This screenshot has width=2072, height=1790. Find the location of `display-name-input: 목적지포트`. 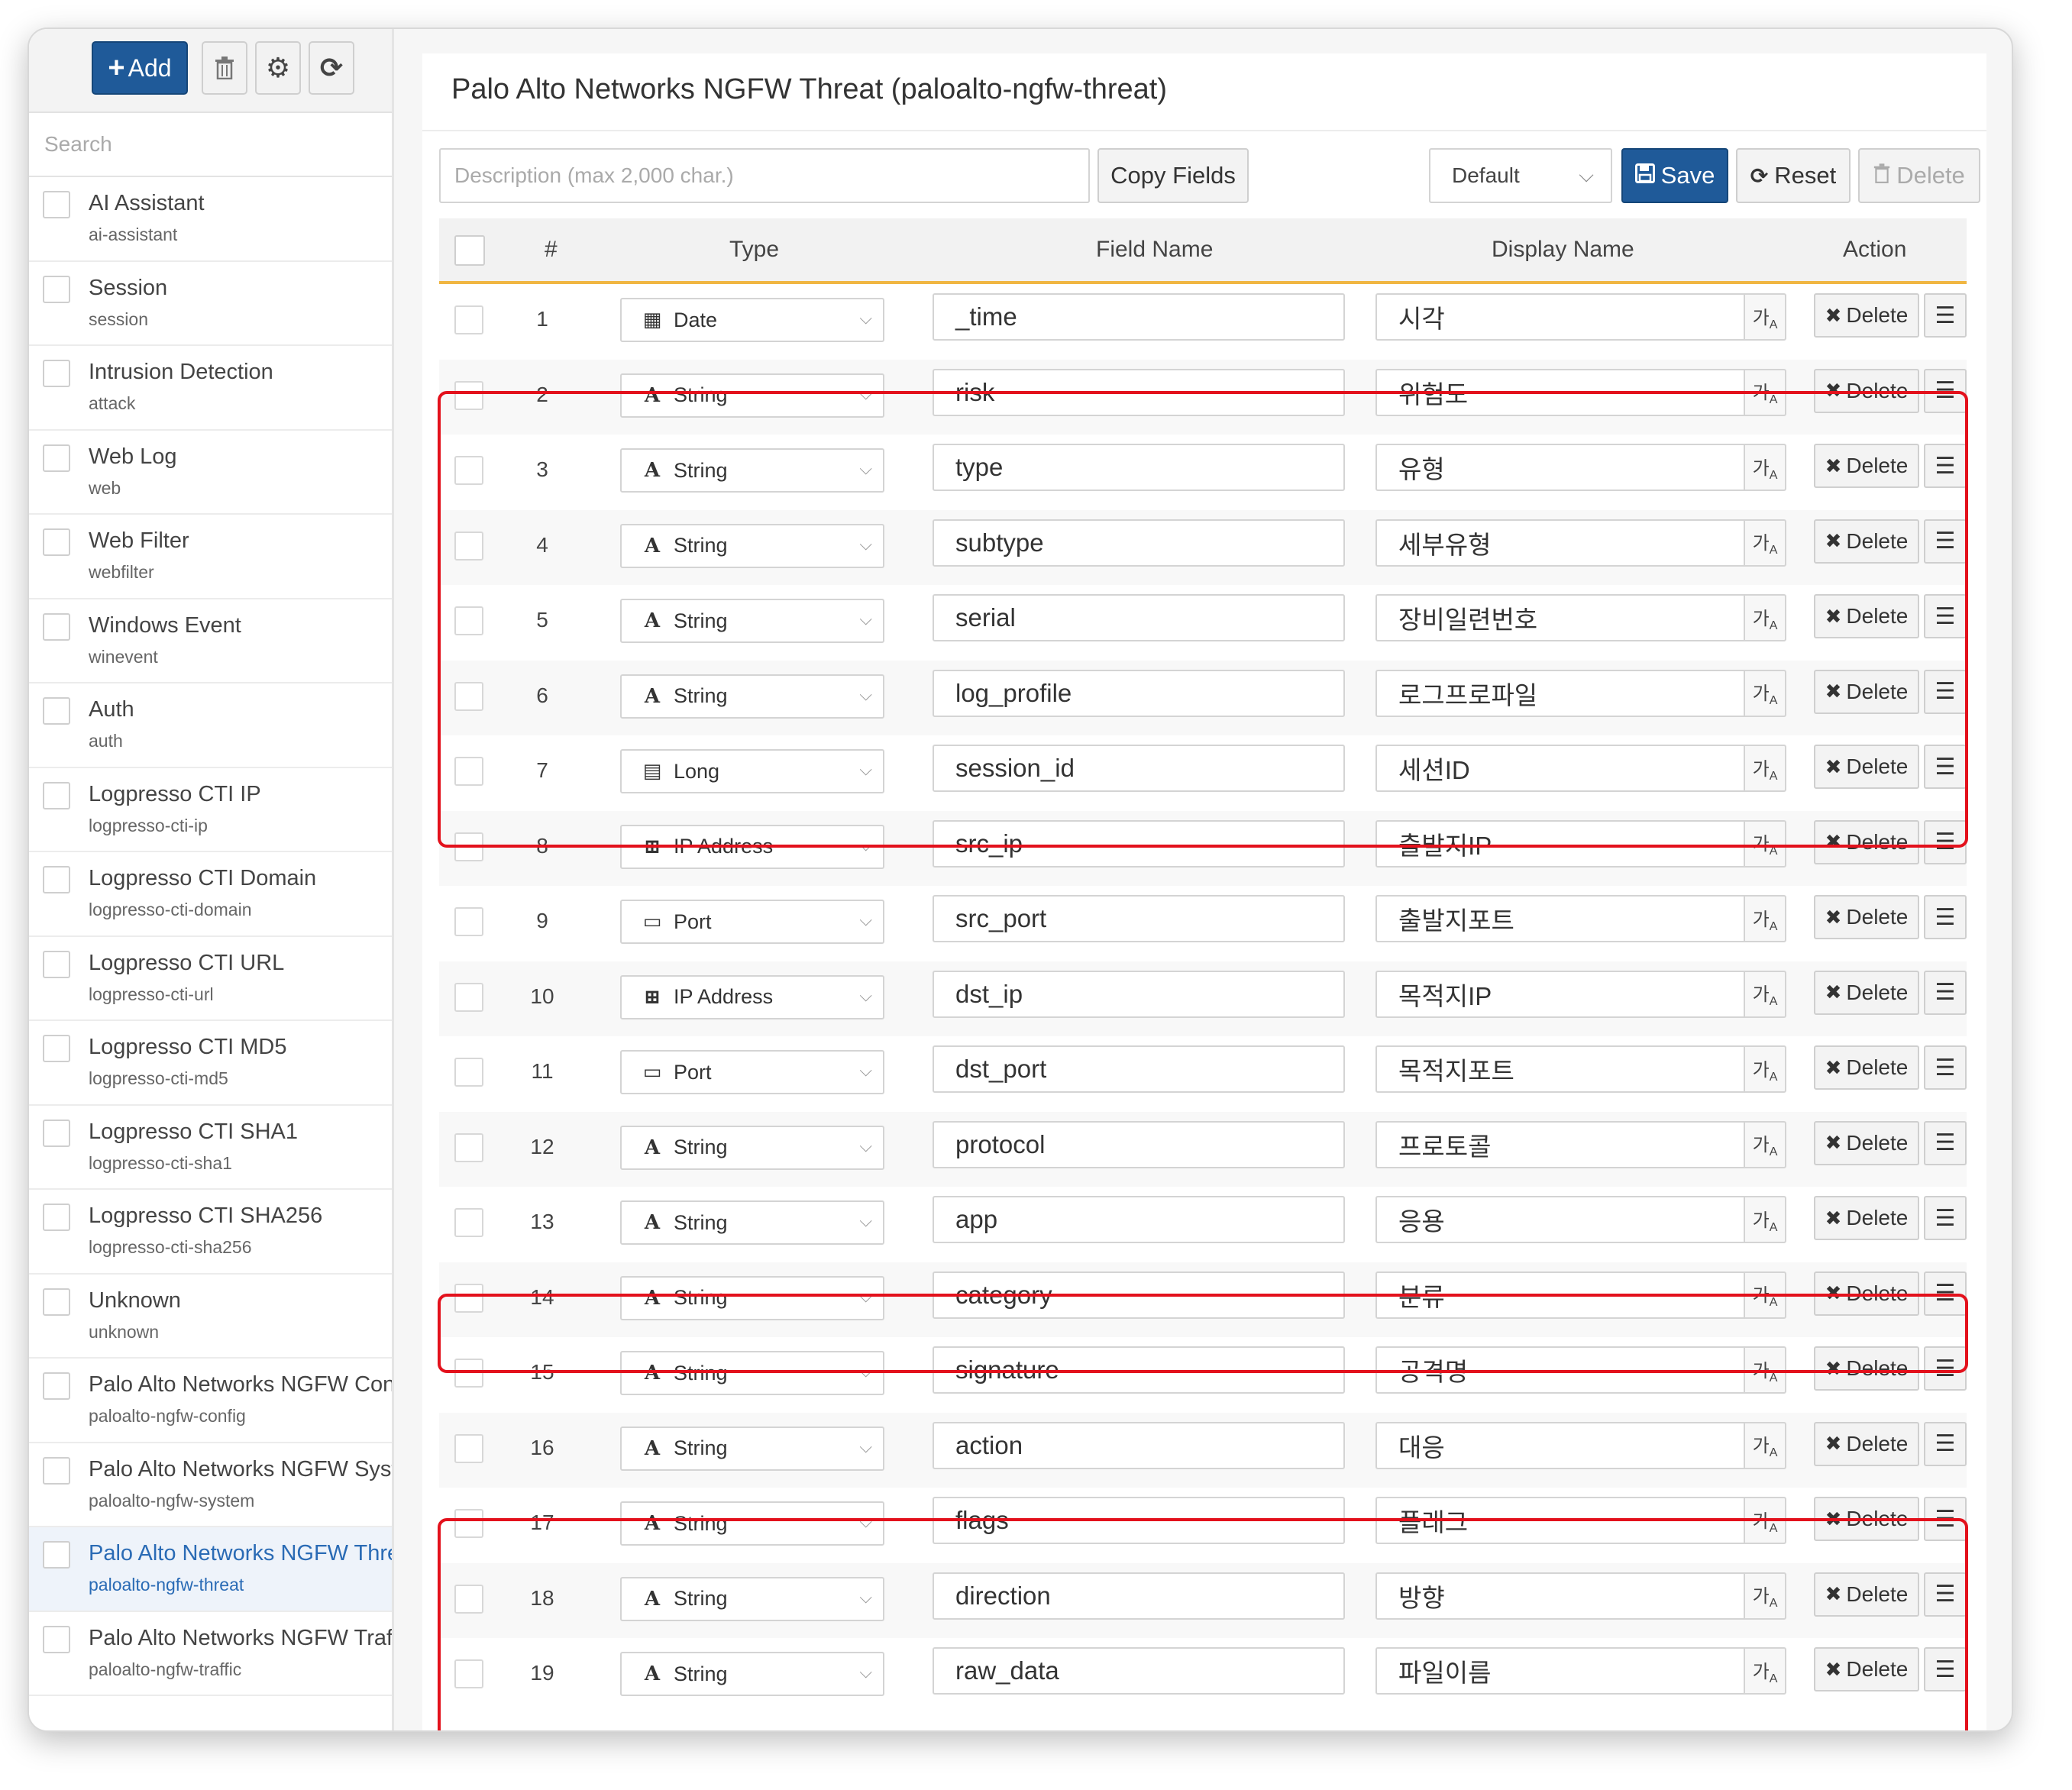

display-name-input: 목적지포트 is located at coordinates (1560, 1069).